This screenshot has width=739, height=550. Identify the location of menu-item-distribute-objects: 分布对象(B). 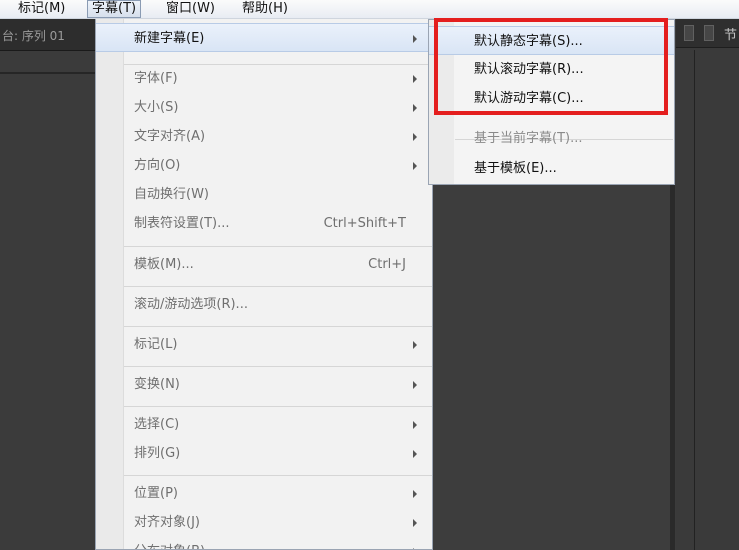
(264, 543).